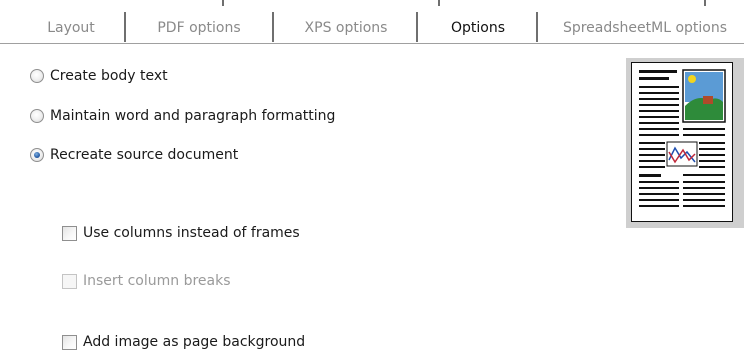 The image size is (744, 353). Describe the element at coordinates (69, 233) in the screenshot. I see `use-columns-checkbox` at that location.